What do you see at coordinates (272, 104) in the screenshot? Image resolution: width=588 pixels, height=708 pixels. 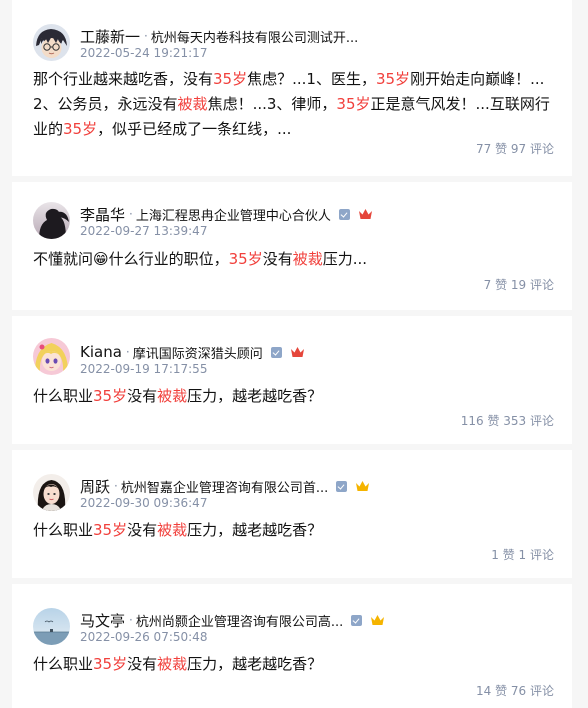 I see `comment-text: 焦虑！...3、律师，` at bounding box center [272, 104].